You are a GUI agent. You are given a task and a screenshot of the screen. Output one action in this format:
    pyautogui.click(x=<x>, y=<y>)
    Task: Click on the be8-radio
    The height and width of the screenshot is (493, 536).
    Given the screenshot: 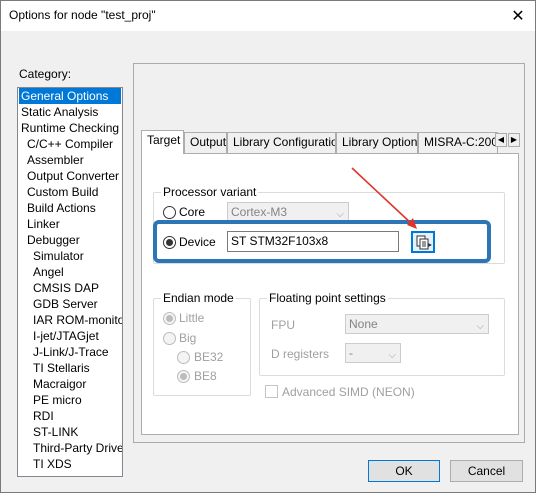 What is the action you would take?
    pyautogui.click(x=183, y=376)
    